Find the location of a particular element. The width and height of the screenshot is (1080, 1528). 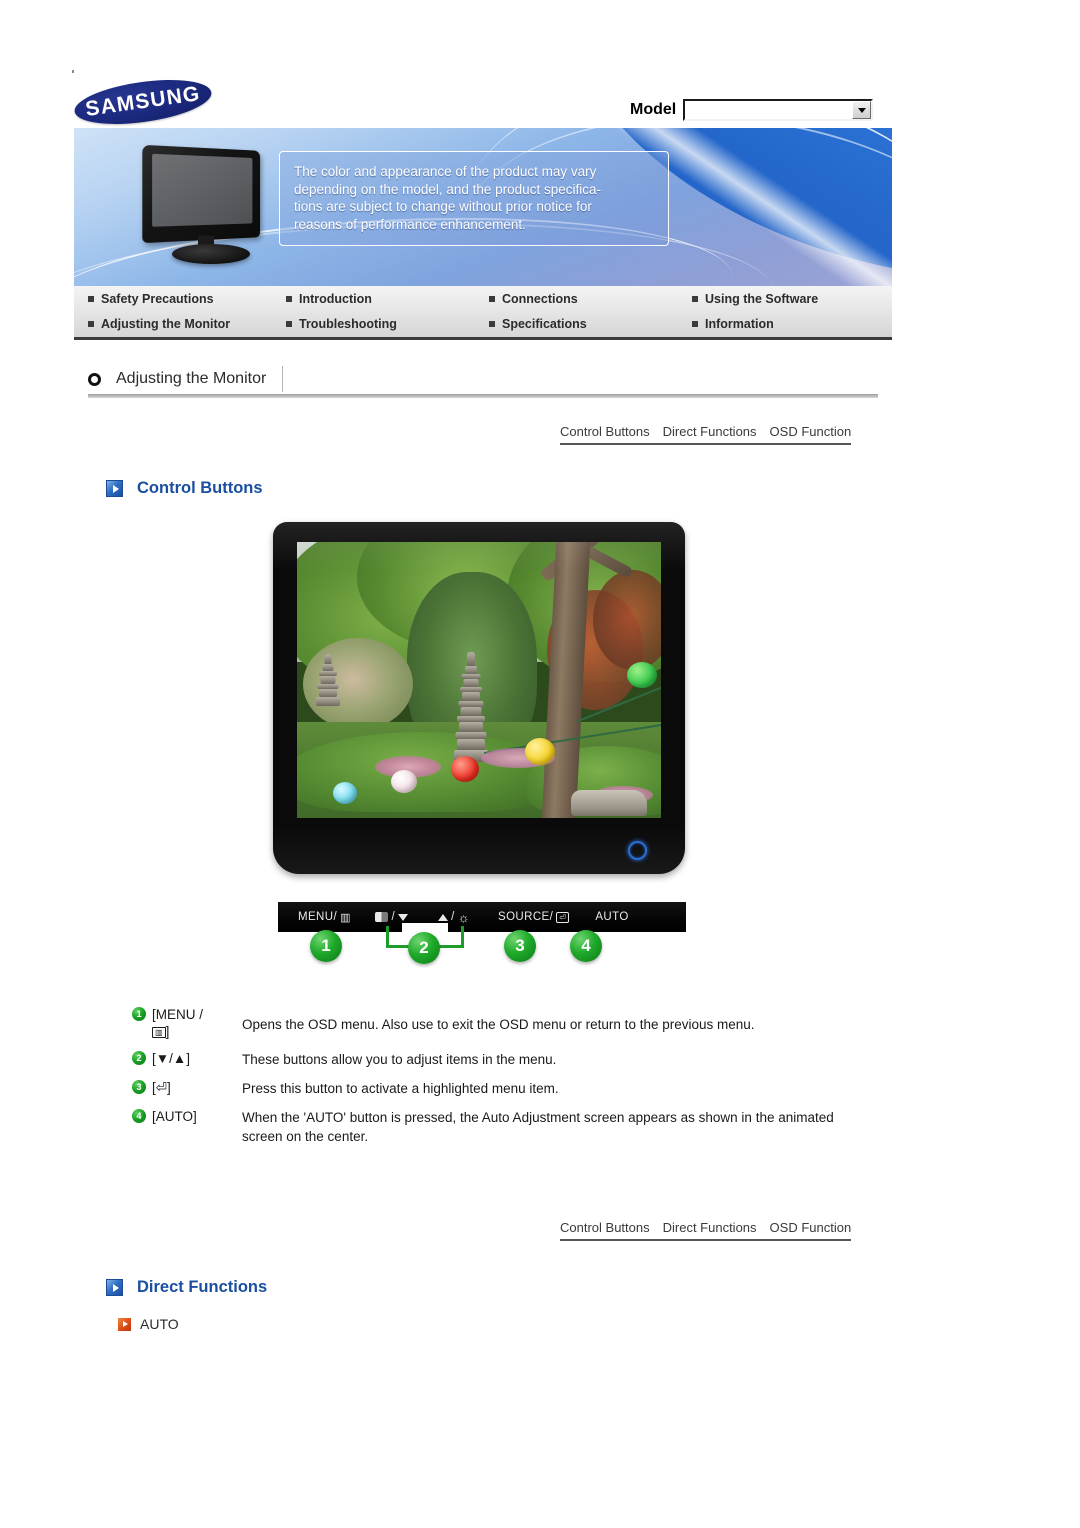

monitor-screen-image is located at coordinates (479, 680).